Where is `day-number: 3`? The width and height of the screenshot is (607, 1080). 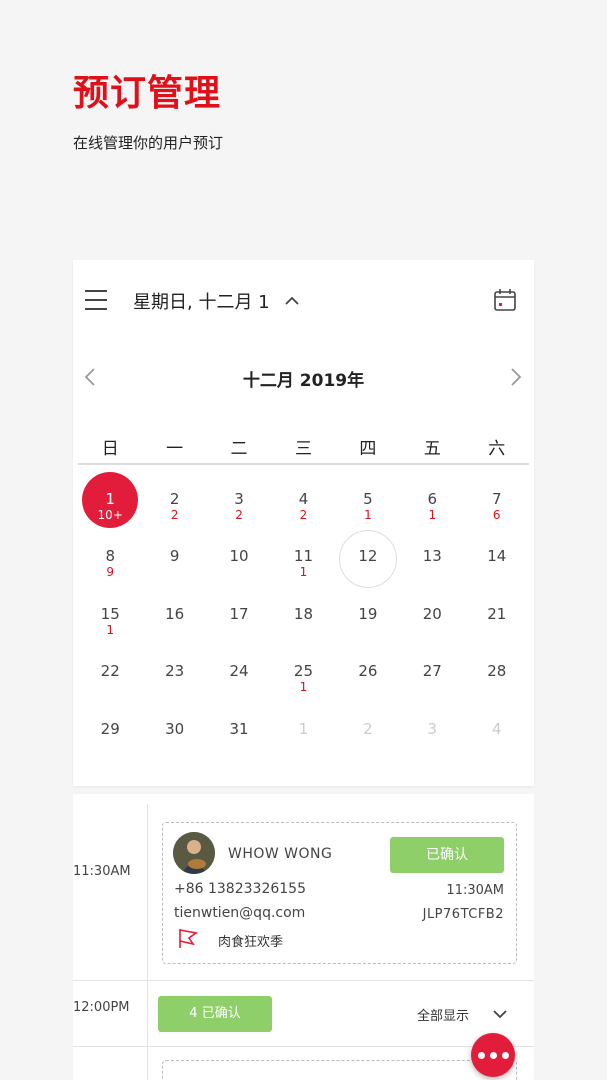 day-number: 3 is located at coordinates (239, 499).